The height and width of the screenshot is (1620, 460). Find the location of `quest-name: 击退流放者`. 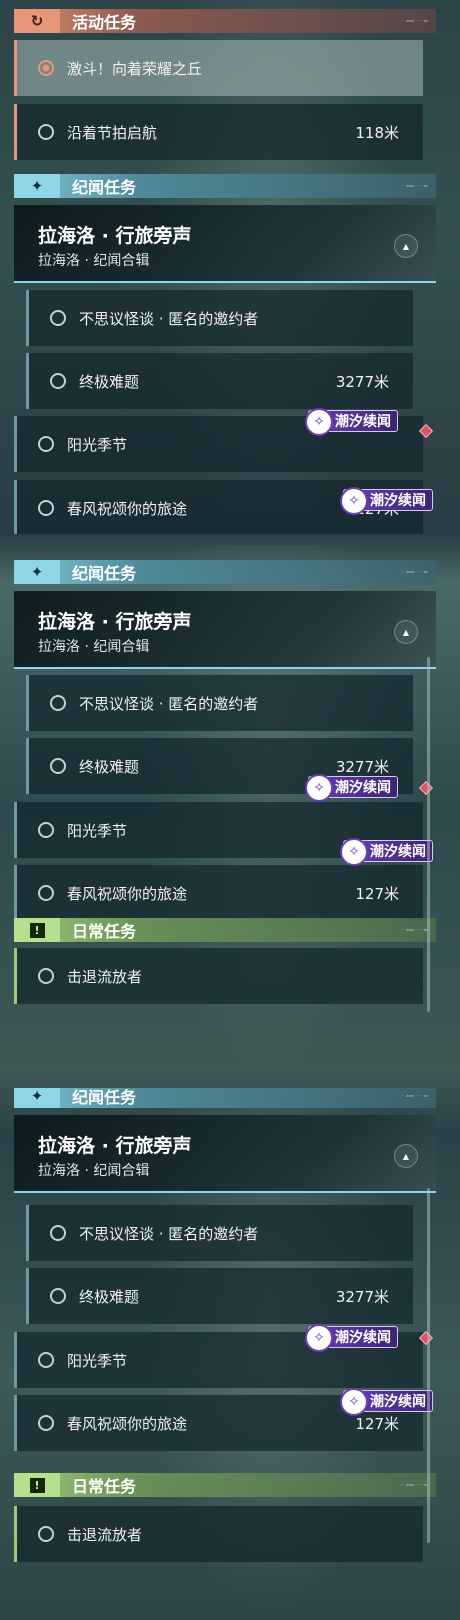

quest-name: 击退流放者 is located at coordinates (105, 1534).